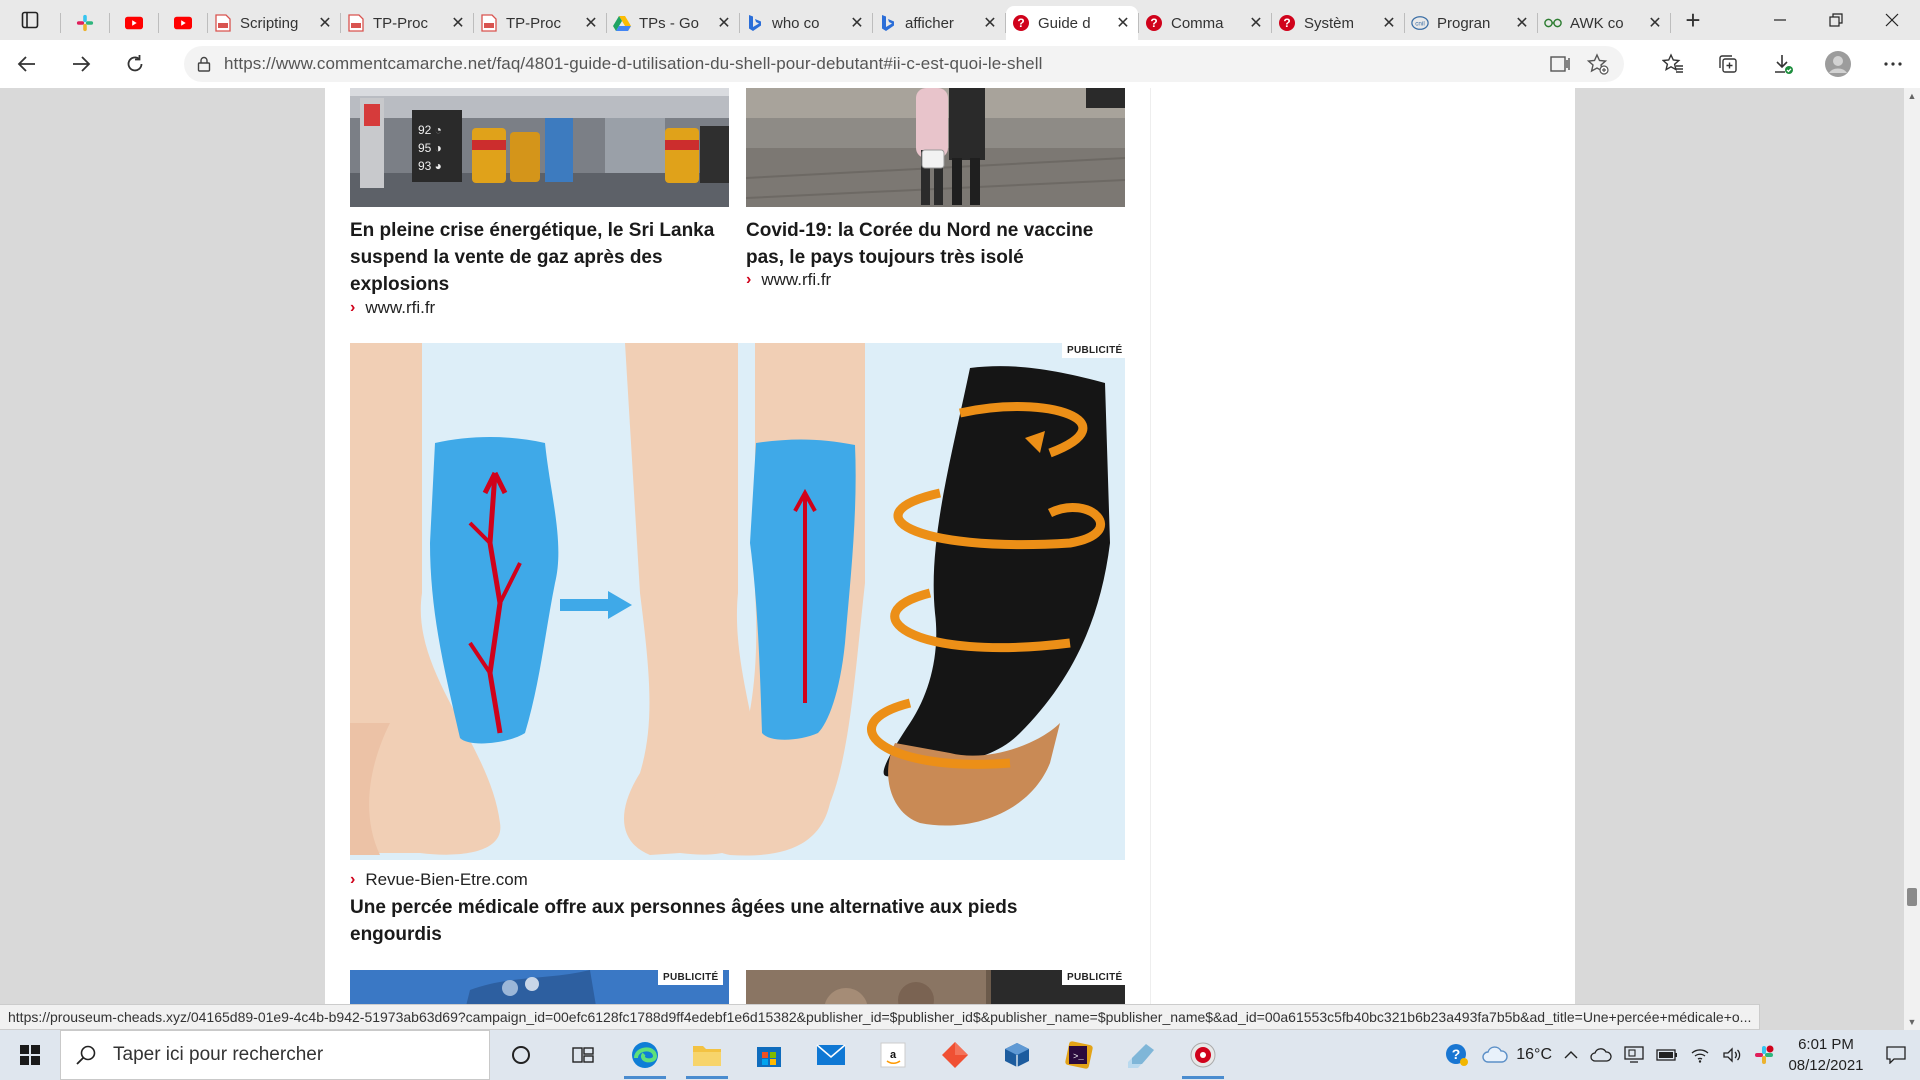  What do you see at coordinates (1912, 897) in the screenshot?
I see `scroll-thumb` at bounding box center [1912, 897].